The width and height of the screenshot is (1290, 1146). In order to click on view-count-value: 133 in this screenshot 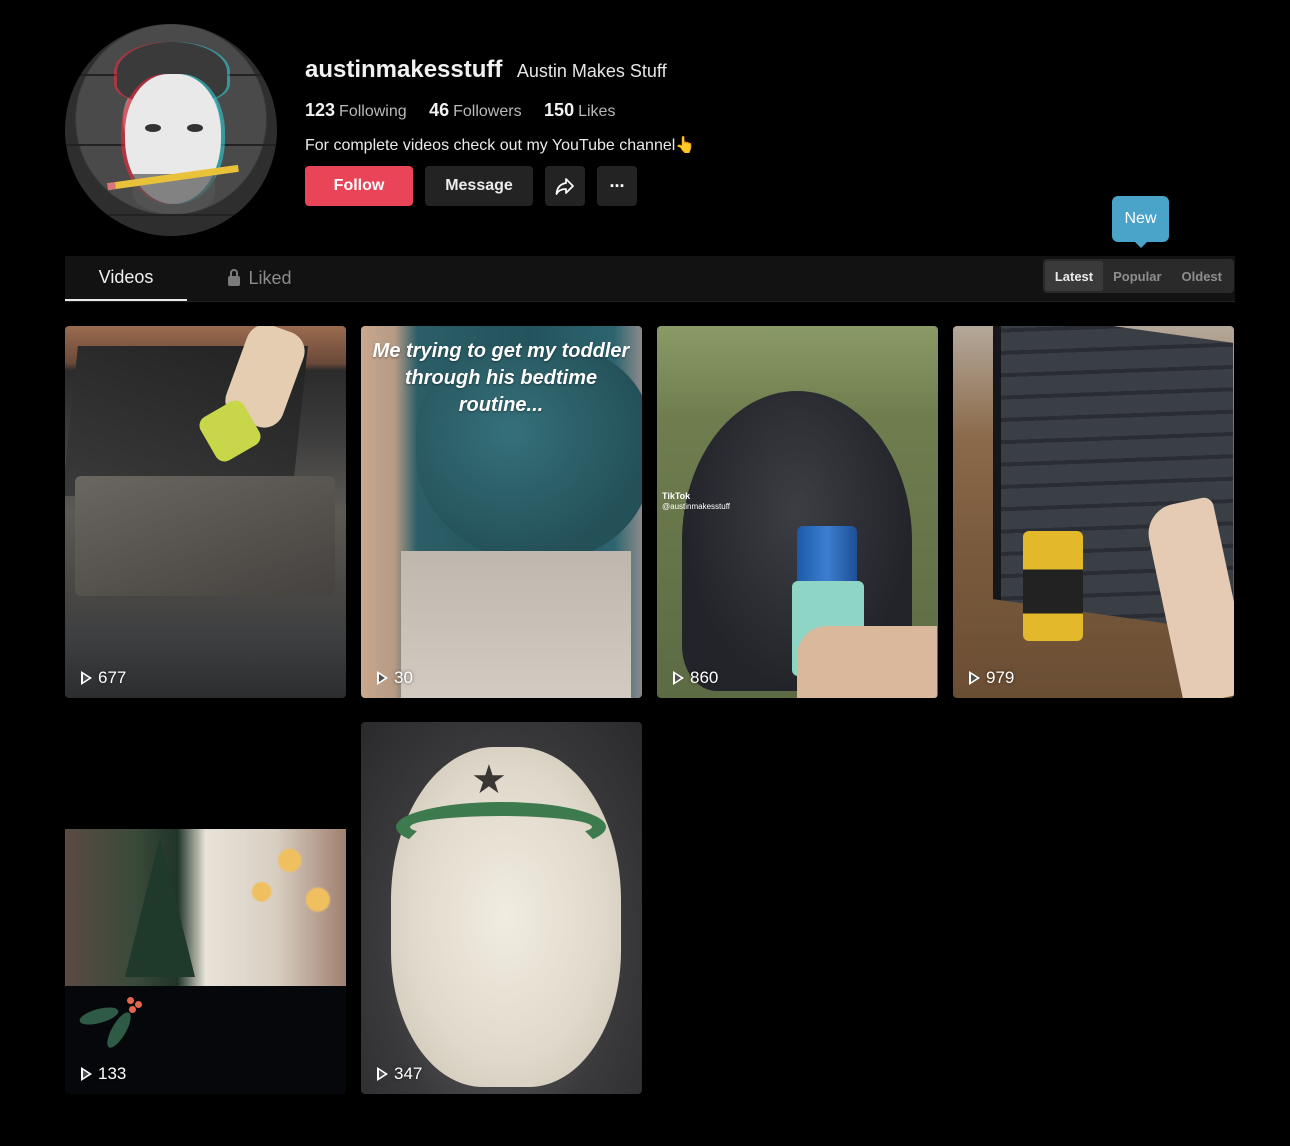, I will do `click(112, 1073)`.